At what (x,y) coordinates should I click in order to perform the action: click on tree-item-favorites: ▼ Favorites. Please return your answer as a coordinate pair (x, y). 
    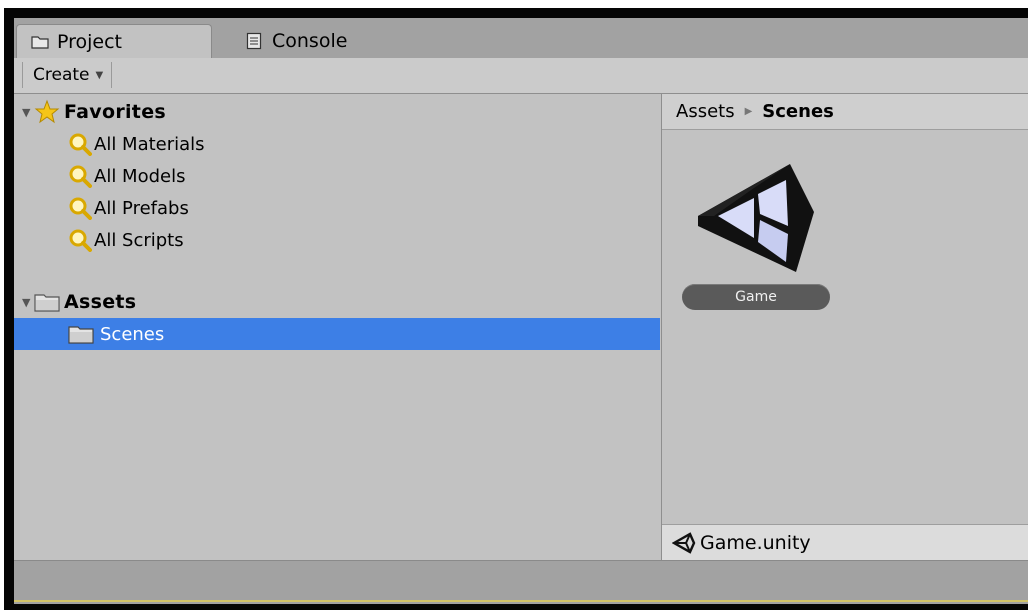
    Looking at the image, I should click on (337, 112).